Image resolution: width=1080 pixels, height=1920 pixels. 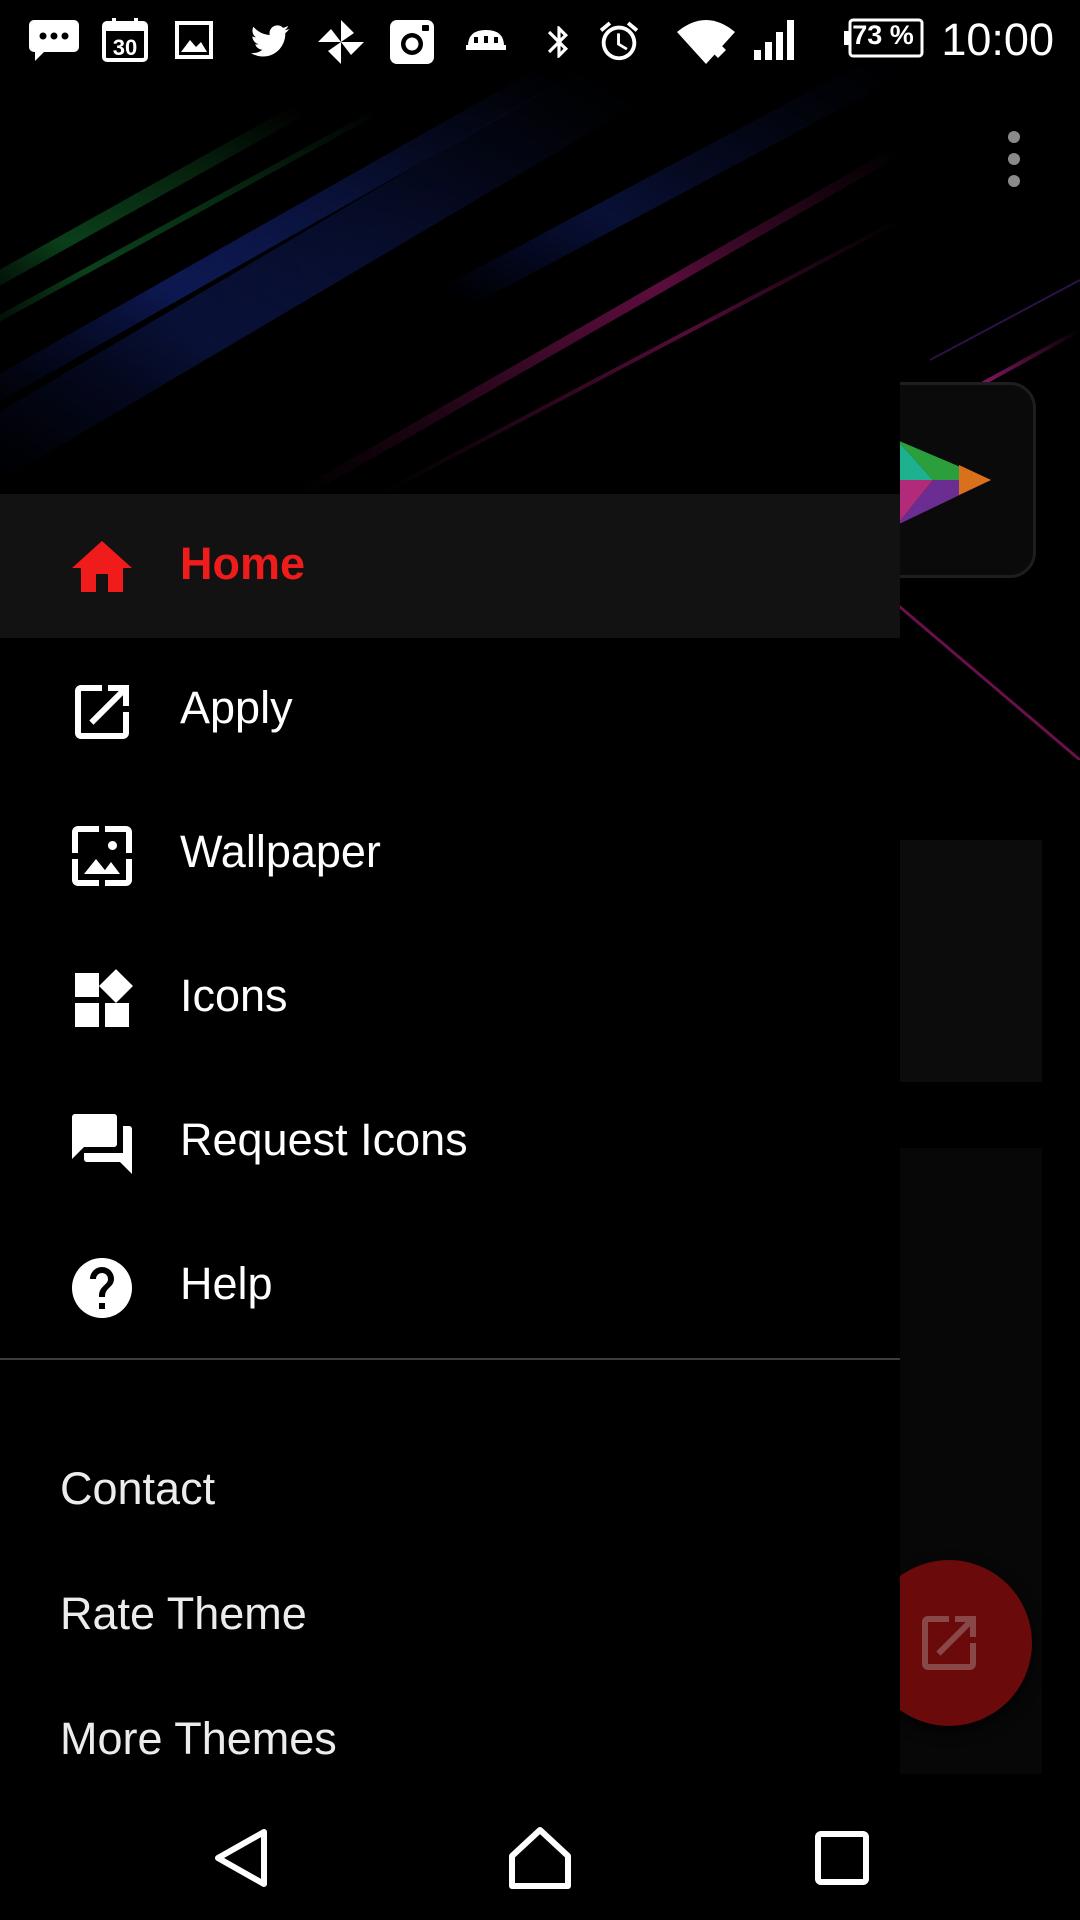 What do you see at coordinates (234, 995) in the screenshot?
I see `nav-item-label: Icons` at bounding box center [234, 995].